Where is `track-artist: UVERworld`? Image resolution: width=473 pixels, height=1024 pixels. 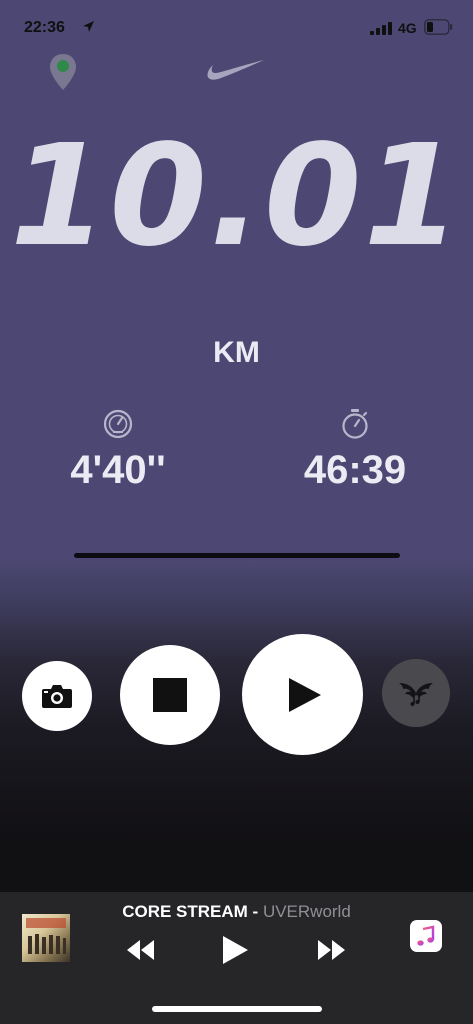
track-artist: UVERworld is located at coordinates (306, 911).